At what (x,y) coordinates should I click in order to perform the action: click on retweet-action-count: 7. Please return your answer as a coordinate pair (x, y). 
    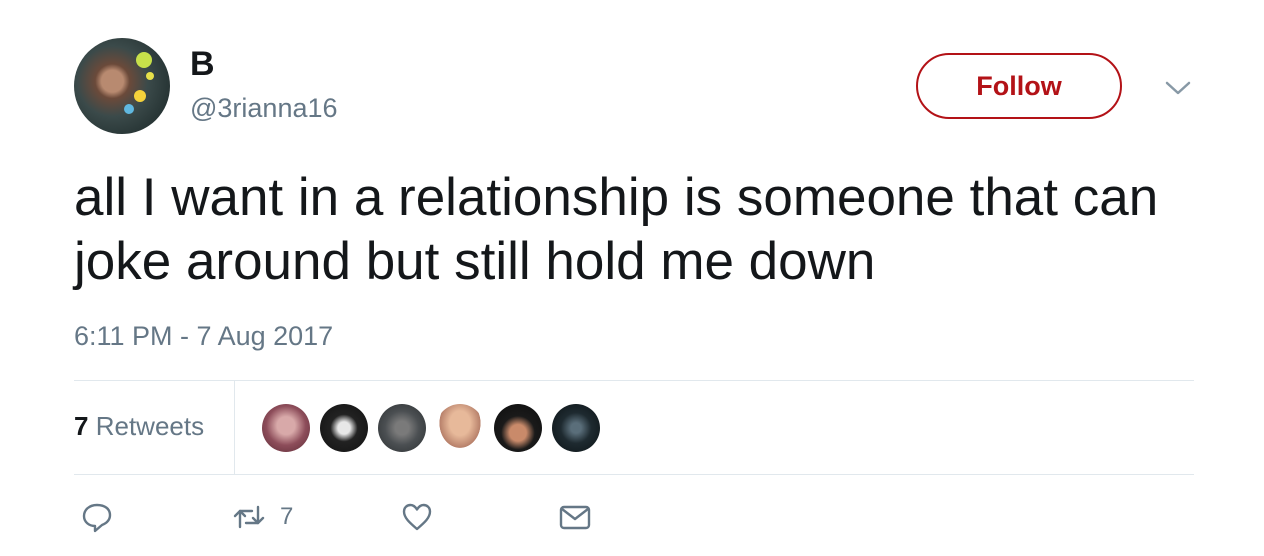
    Looking at the image, I should click on (287, 516).